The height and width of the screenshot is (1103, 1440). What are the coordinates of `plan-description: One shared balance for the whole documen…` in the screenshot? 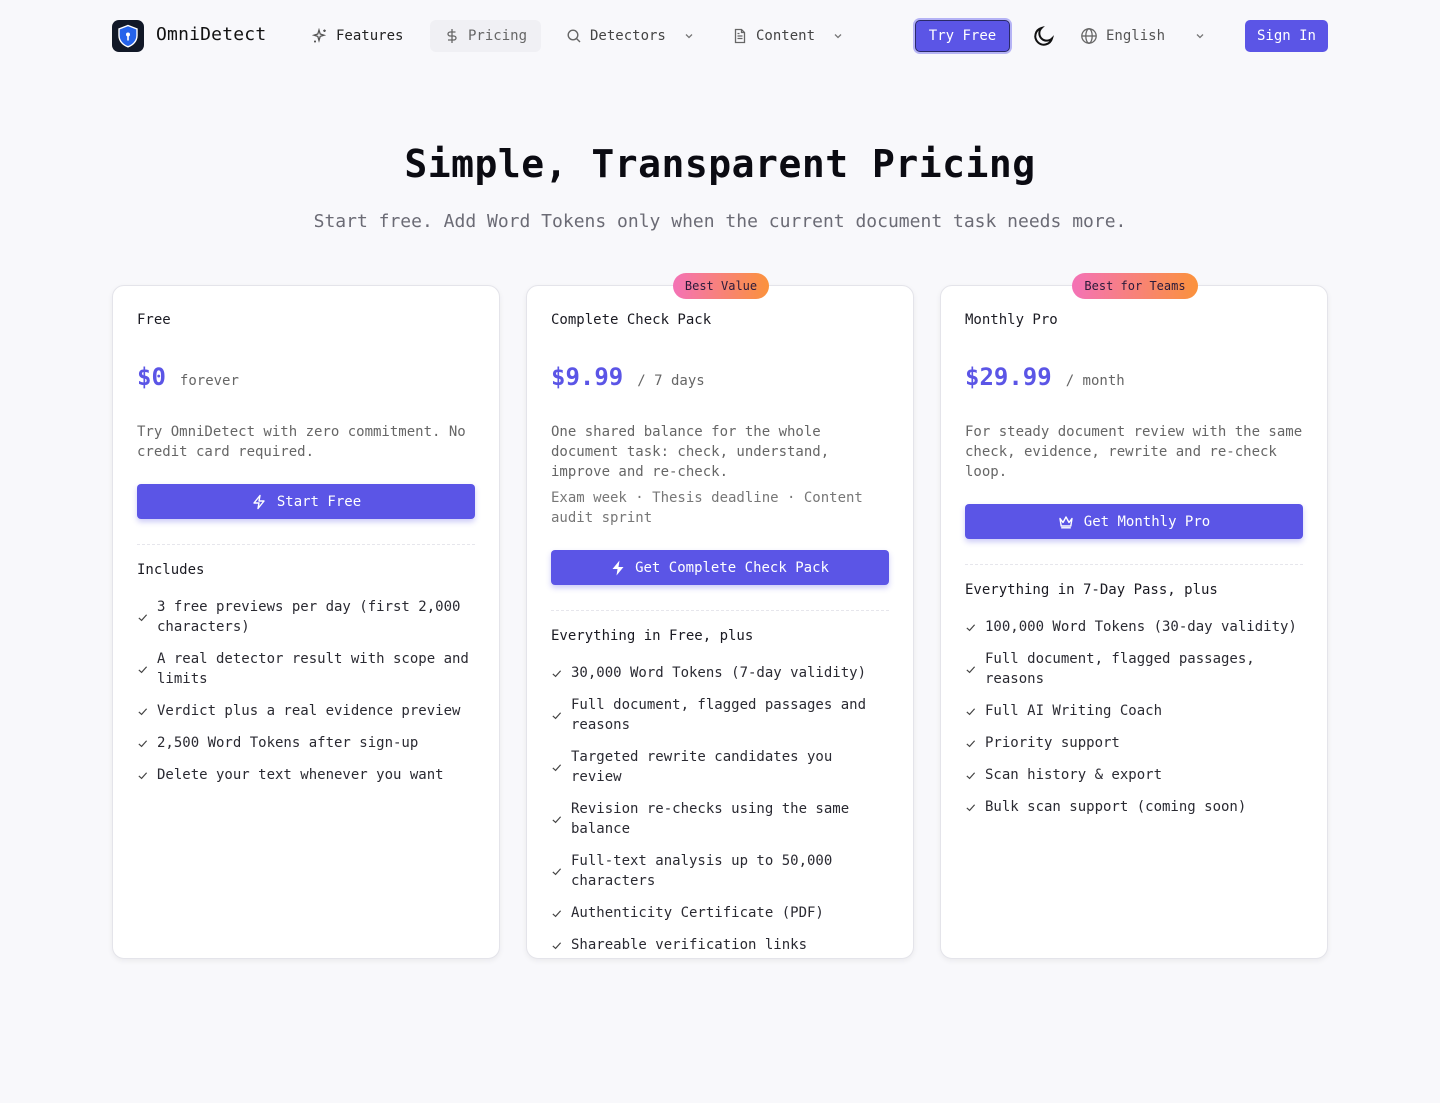 It's located at (690, 452).